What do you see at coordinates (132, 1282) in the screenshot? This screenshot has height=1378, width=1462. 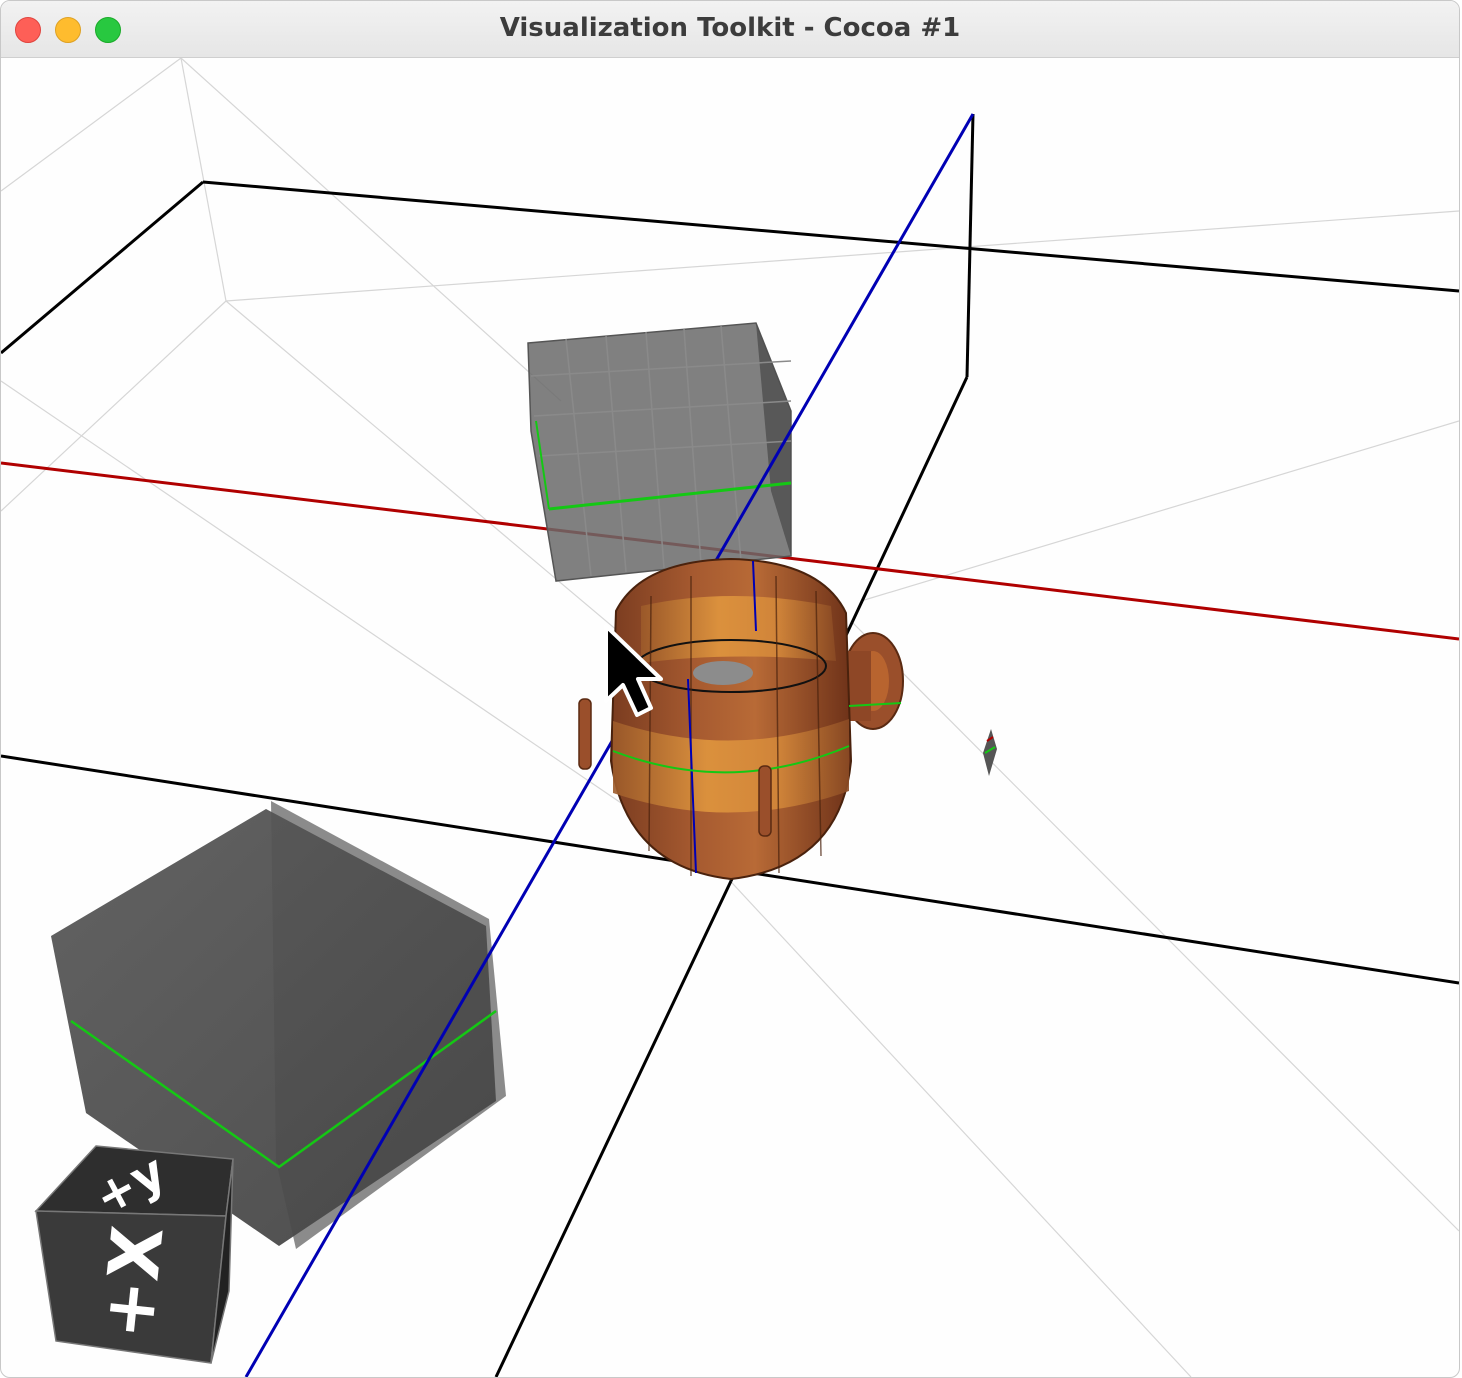 I see `orientation-cube-front-label: +X` at bounding box center [132, 1282].